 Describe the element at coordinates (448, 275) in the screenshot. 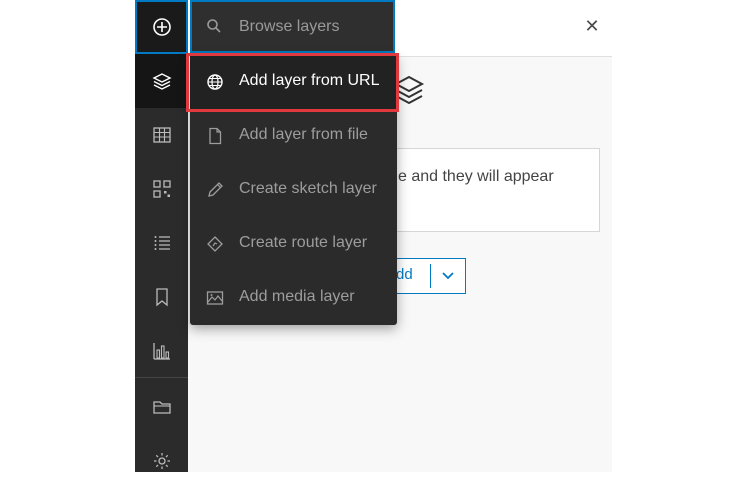

I see `chevron-down-icon` at that location.